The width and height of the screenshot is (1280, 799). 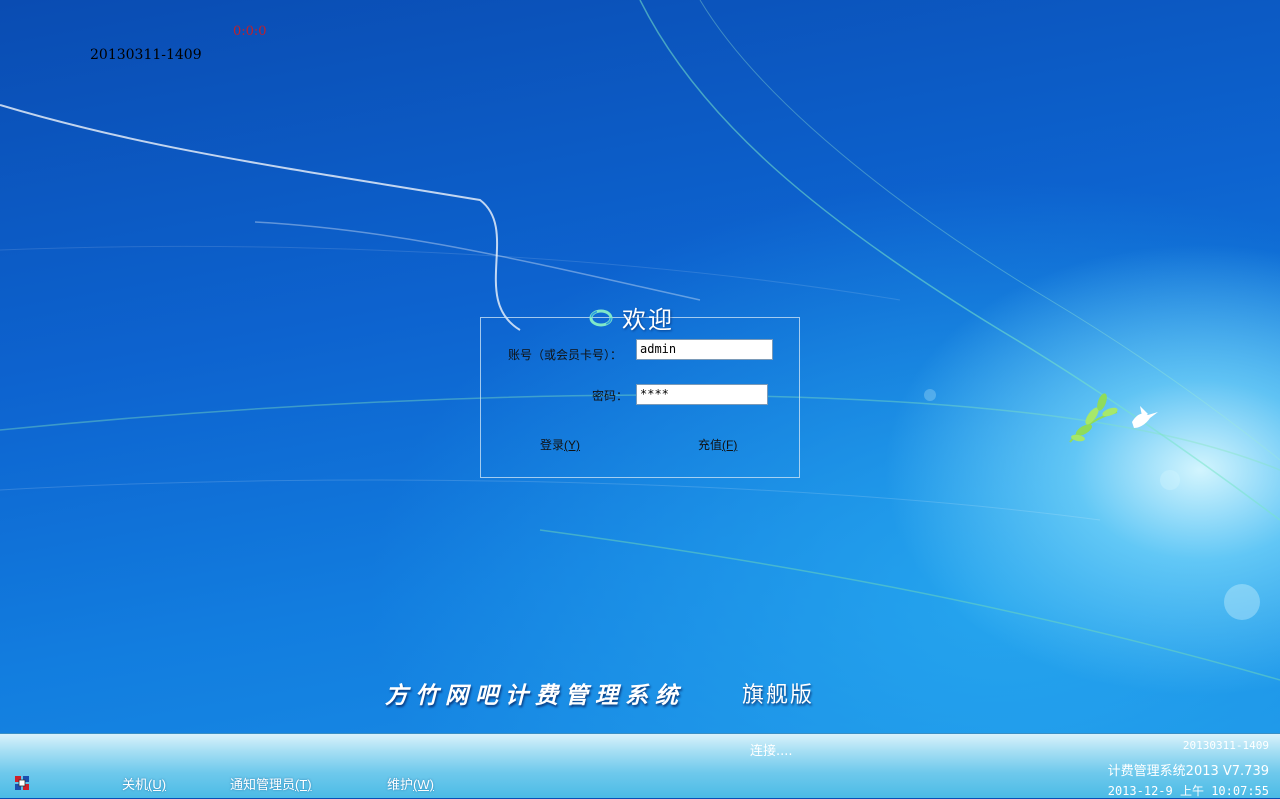 I want to click on product-edition: 旗舰版, so click(x=778, y=695).